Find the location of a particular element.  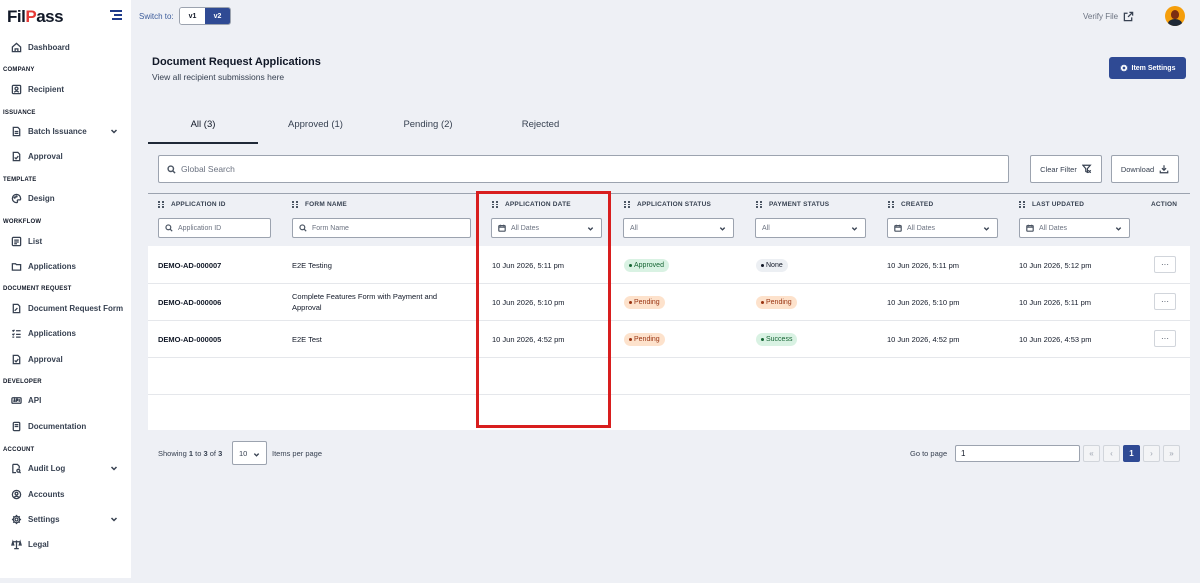

application-status-badge: Approved is located at coordinates (646, 265).